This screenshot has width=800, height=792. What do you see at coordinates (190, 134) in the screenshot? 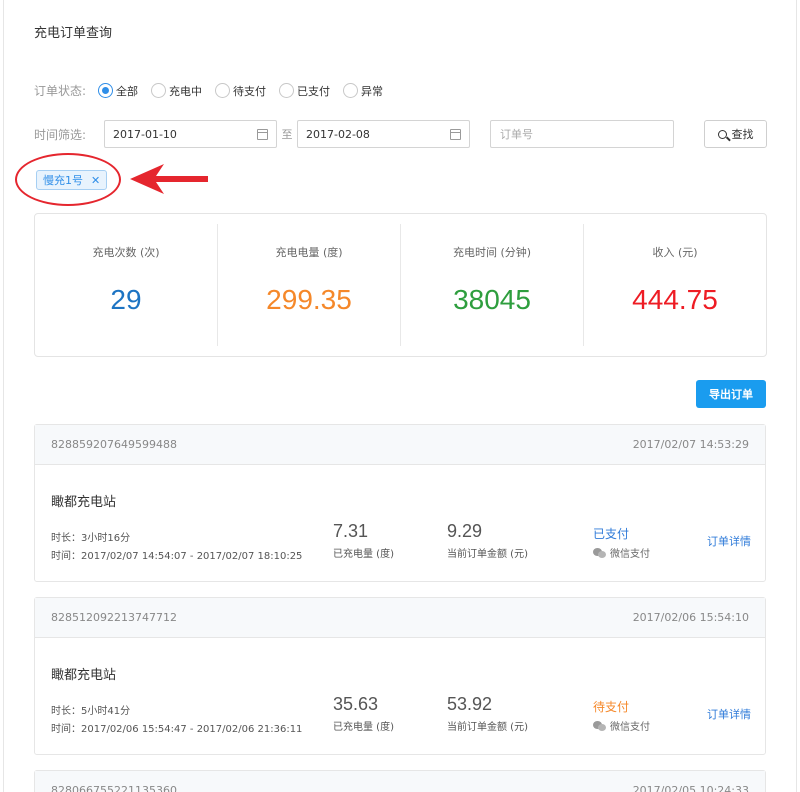
I see `date-from-input: 2017-01-10` at bounding box center [190, 134].